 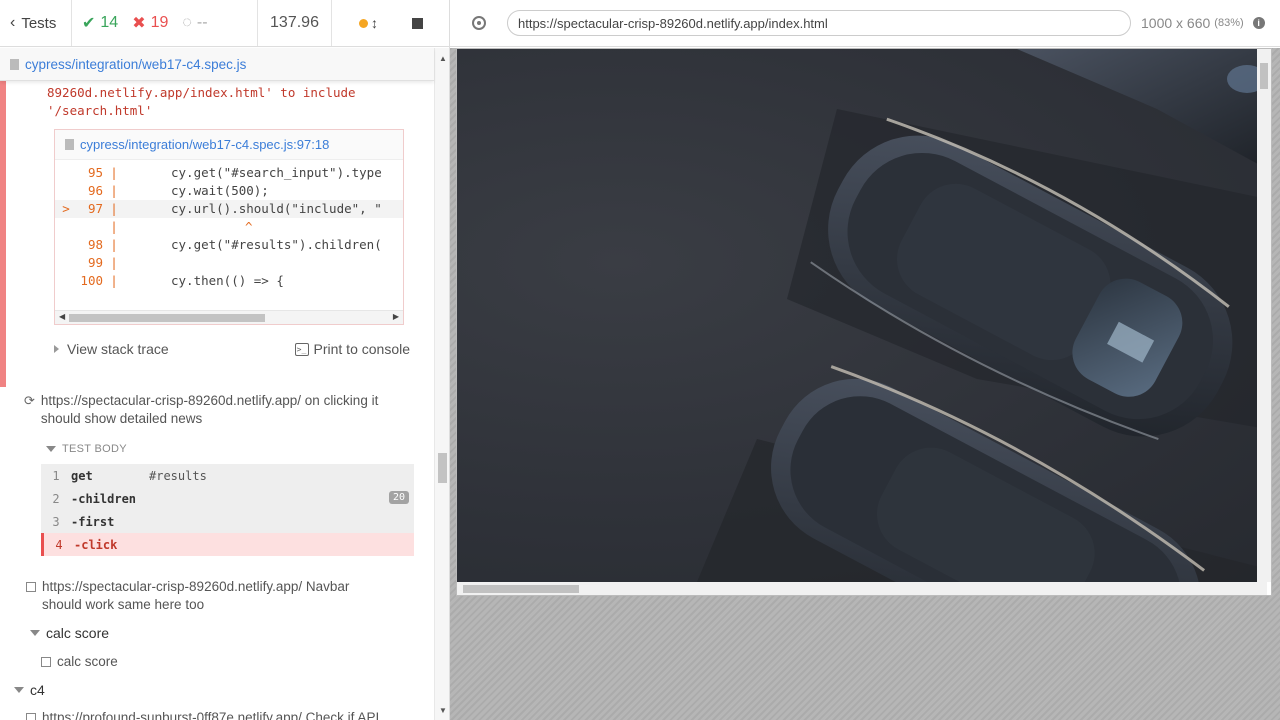 What do you see at coordinates (441, 384) in the screenshot?
I see `reporter-scrollbar: ▲ ▼` at bounding box center [441, 384].